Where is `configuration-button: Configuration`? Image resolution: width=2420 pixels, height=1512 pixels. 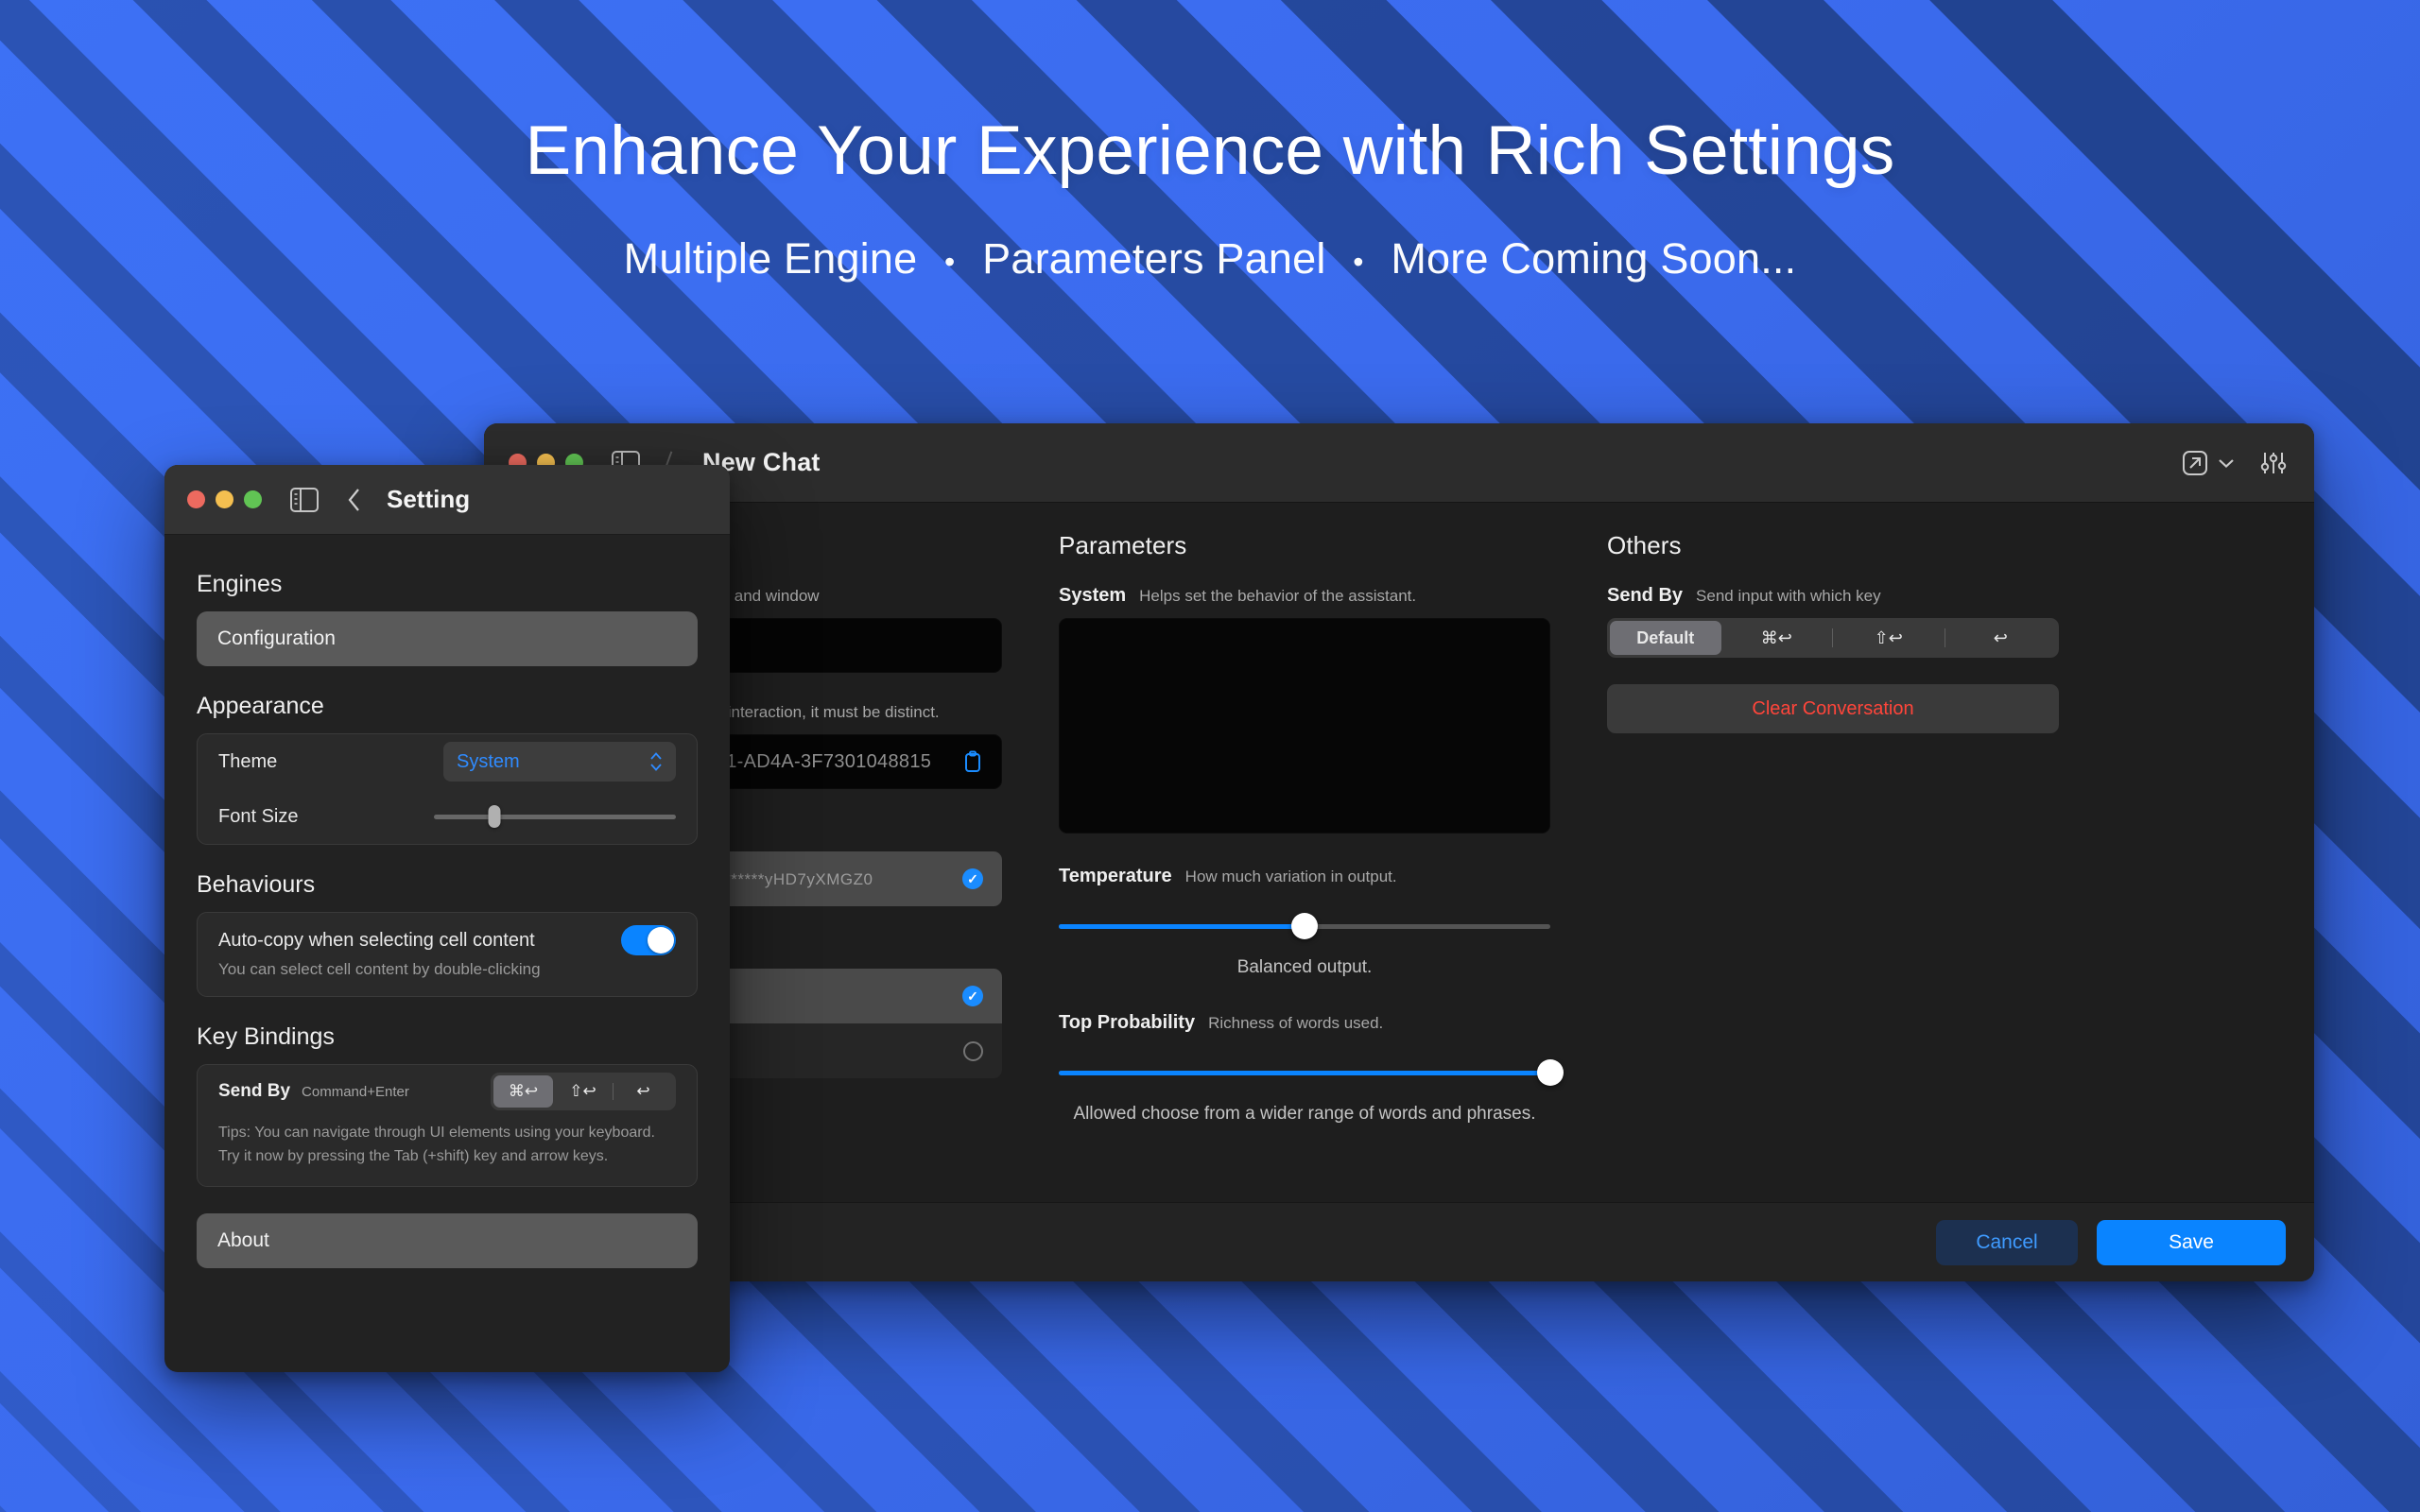 configuration-button: Configuration is located at coordinates (447, 638).